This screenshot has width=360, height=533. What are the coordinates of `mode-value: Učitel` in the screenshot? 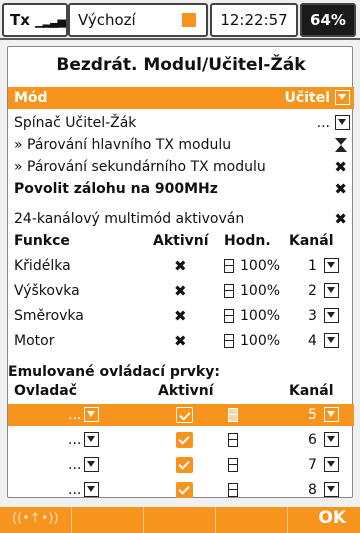 It's located at (307, 98).